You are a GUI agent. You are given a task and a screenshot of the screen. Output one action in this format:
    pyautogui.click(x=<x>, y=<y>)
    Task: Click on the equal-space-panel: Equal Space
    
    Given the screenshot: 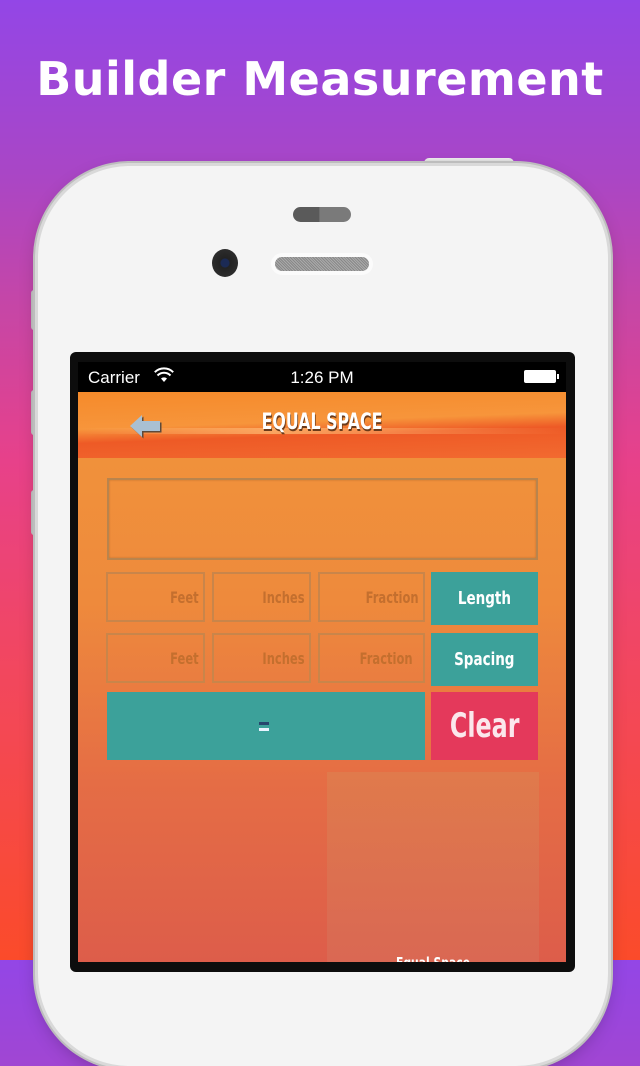 What is the action you would take?
    pyautogui.click(x=433, y=867)
    